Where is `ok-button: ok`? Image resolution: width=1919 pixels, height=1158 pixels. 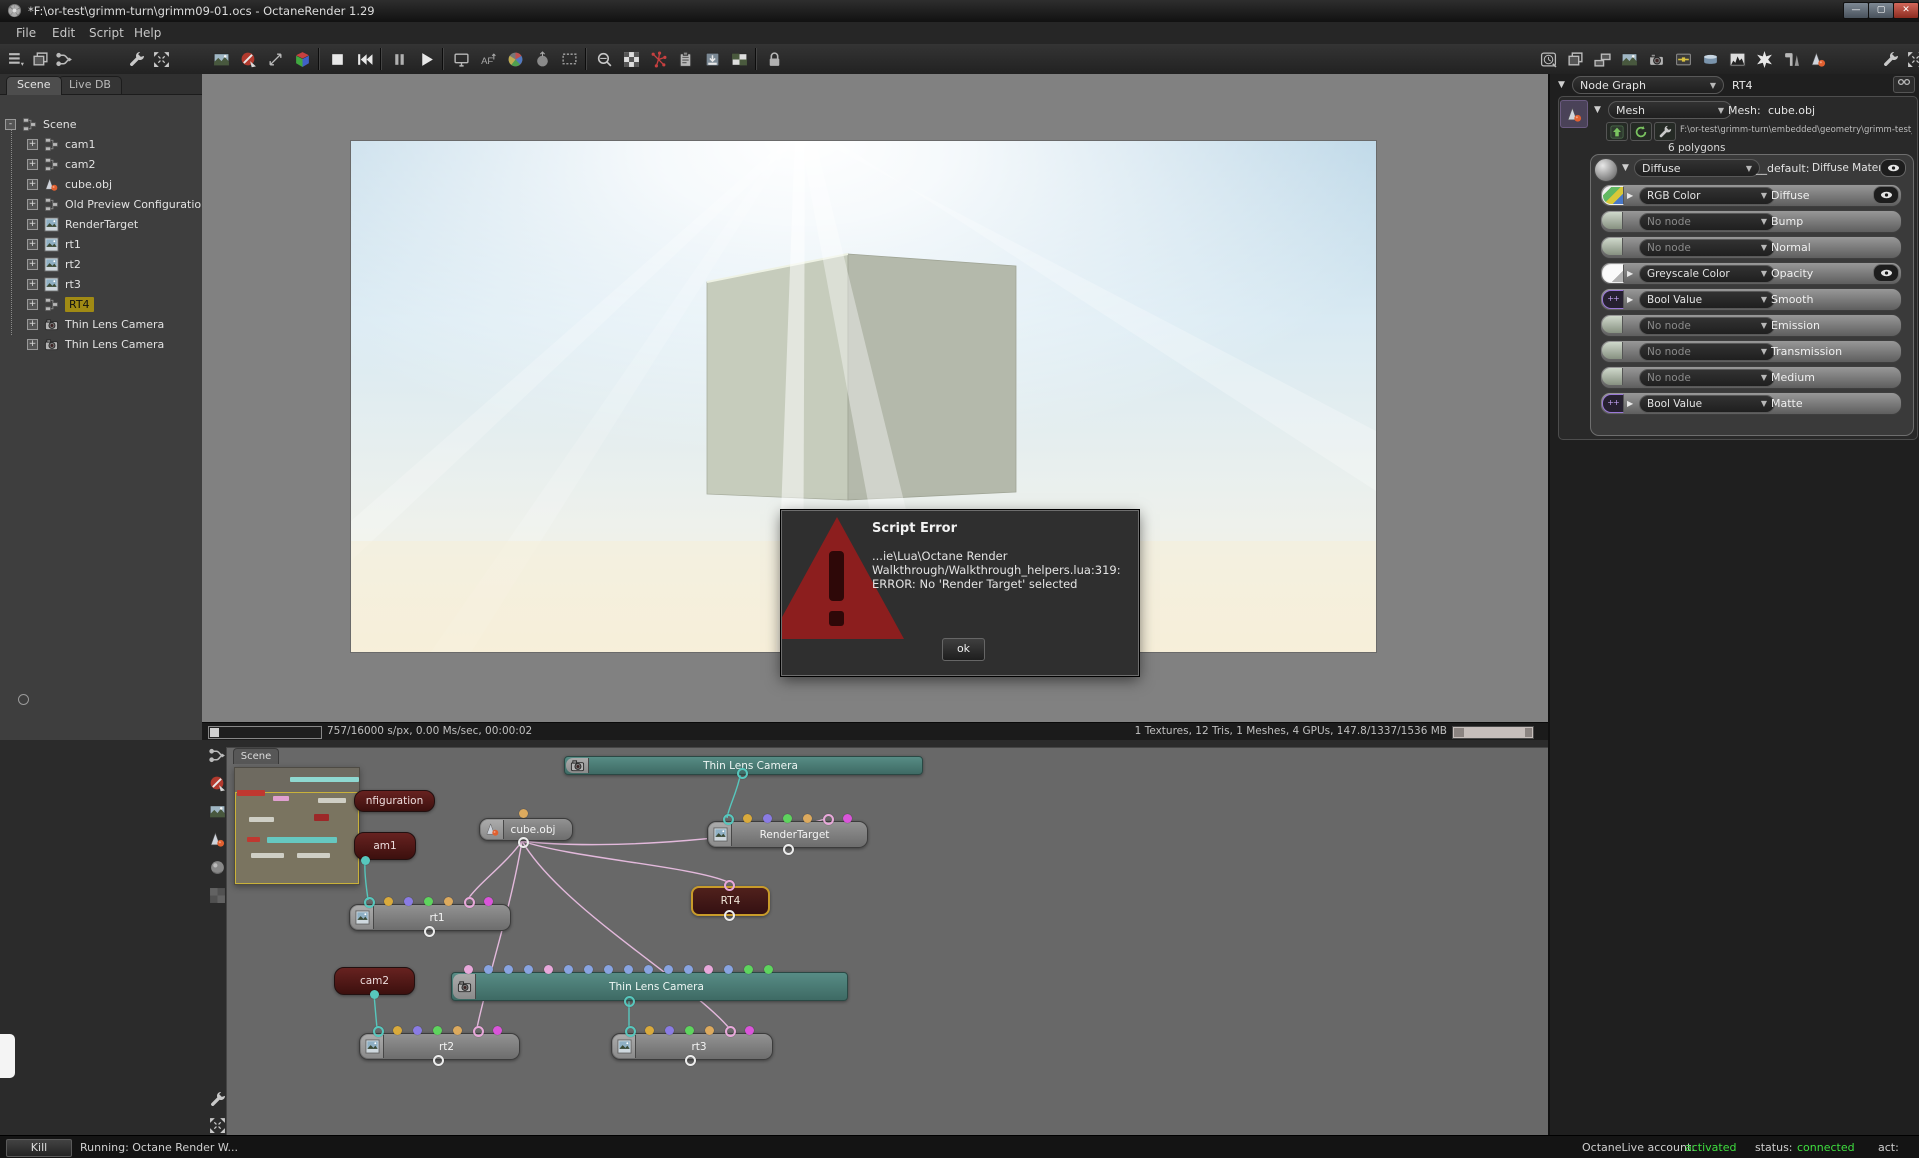
ok-button: ok is located at coordinates (963, 649).